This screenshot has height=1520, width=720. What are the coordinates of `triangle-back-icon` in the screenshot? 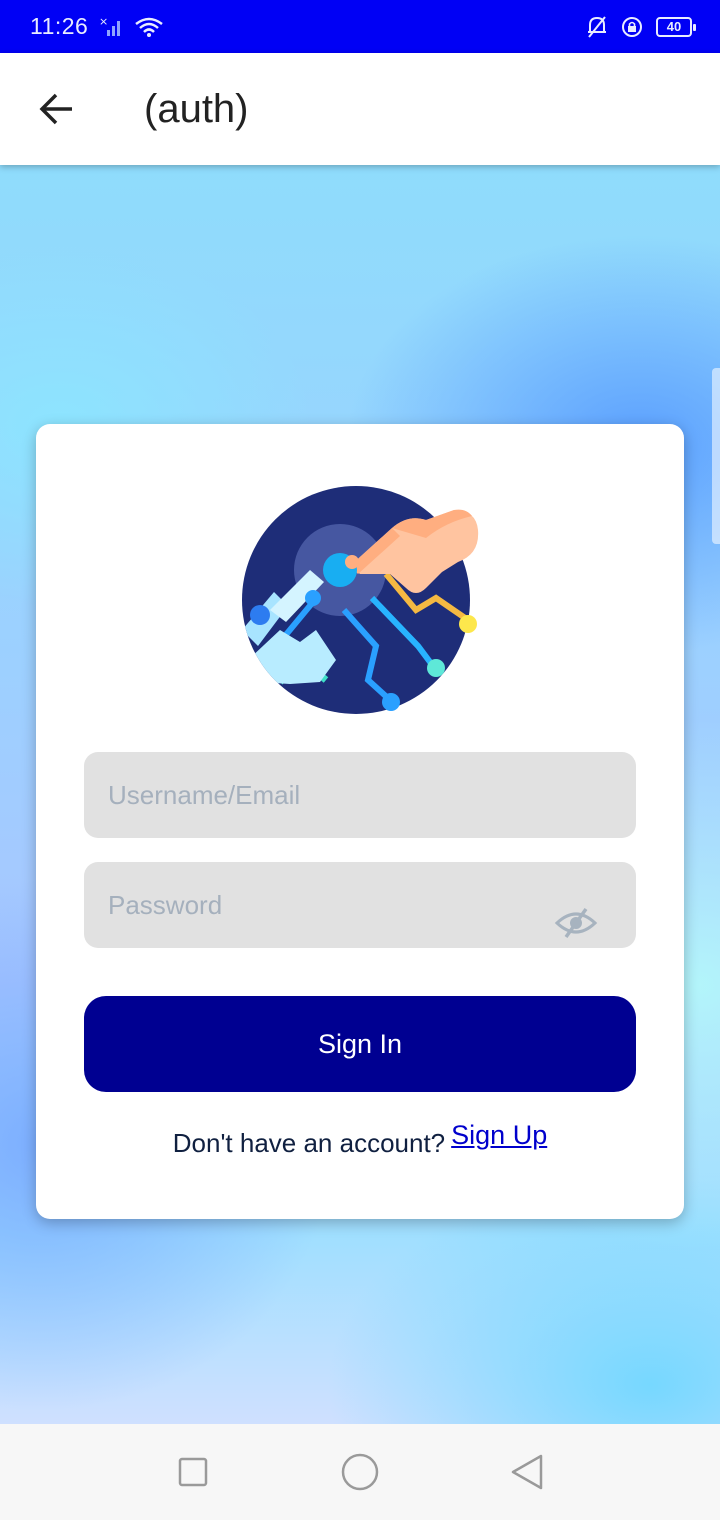 It's located at (526, 1472).